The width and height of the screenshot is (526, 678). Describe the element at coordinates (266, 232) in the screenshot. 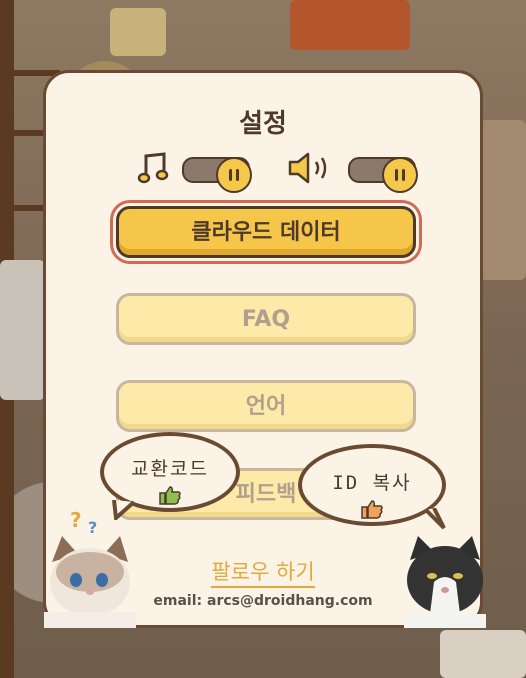

I see `cloud-data-button: 클라우드 데이터` at that location.